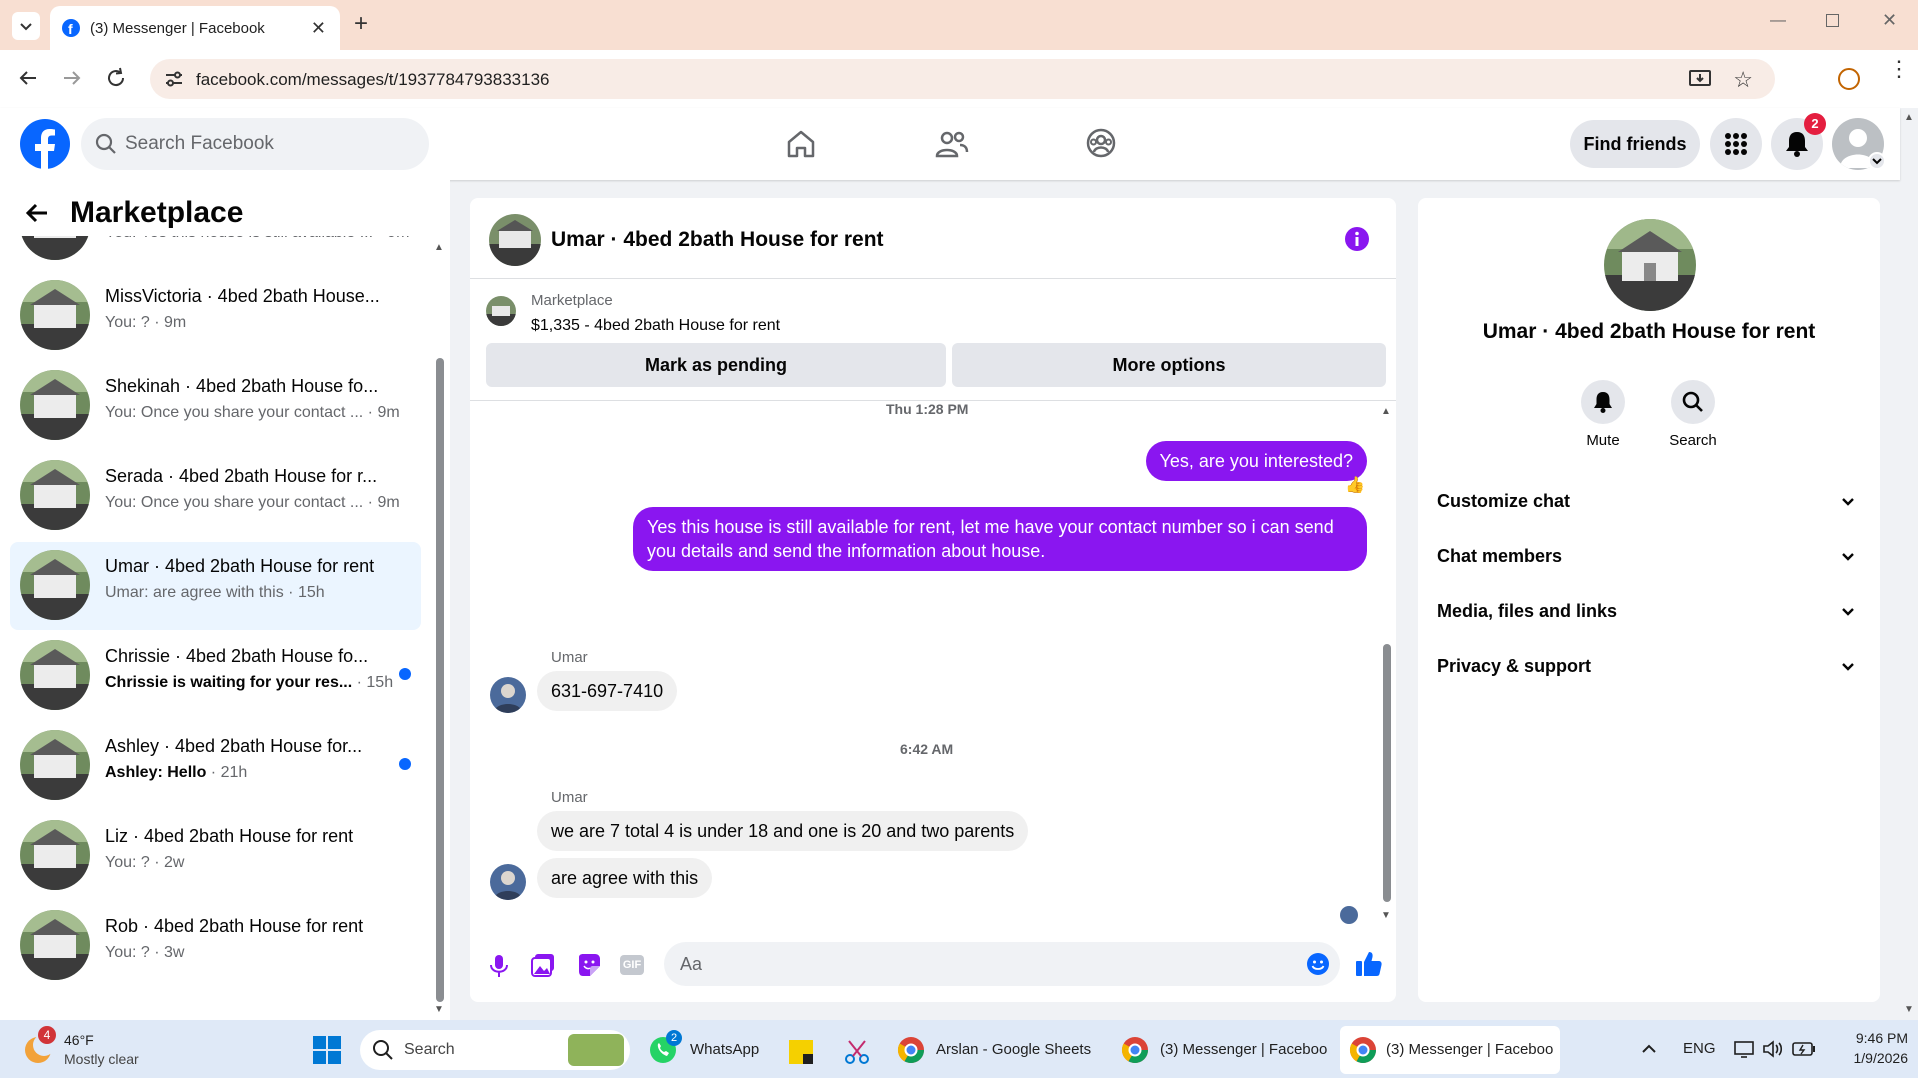 The image size is (1918, 1078). What do you see at coordinates (72, 78) in the screenshot?
I see `forward-button` at bounding box center [72, 78].